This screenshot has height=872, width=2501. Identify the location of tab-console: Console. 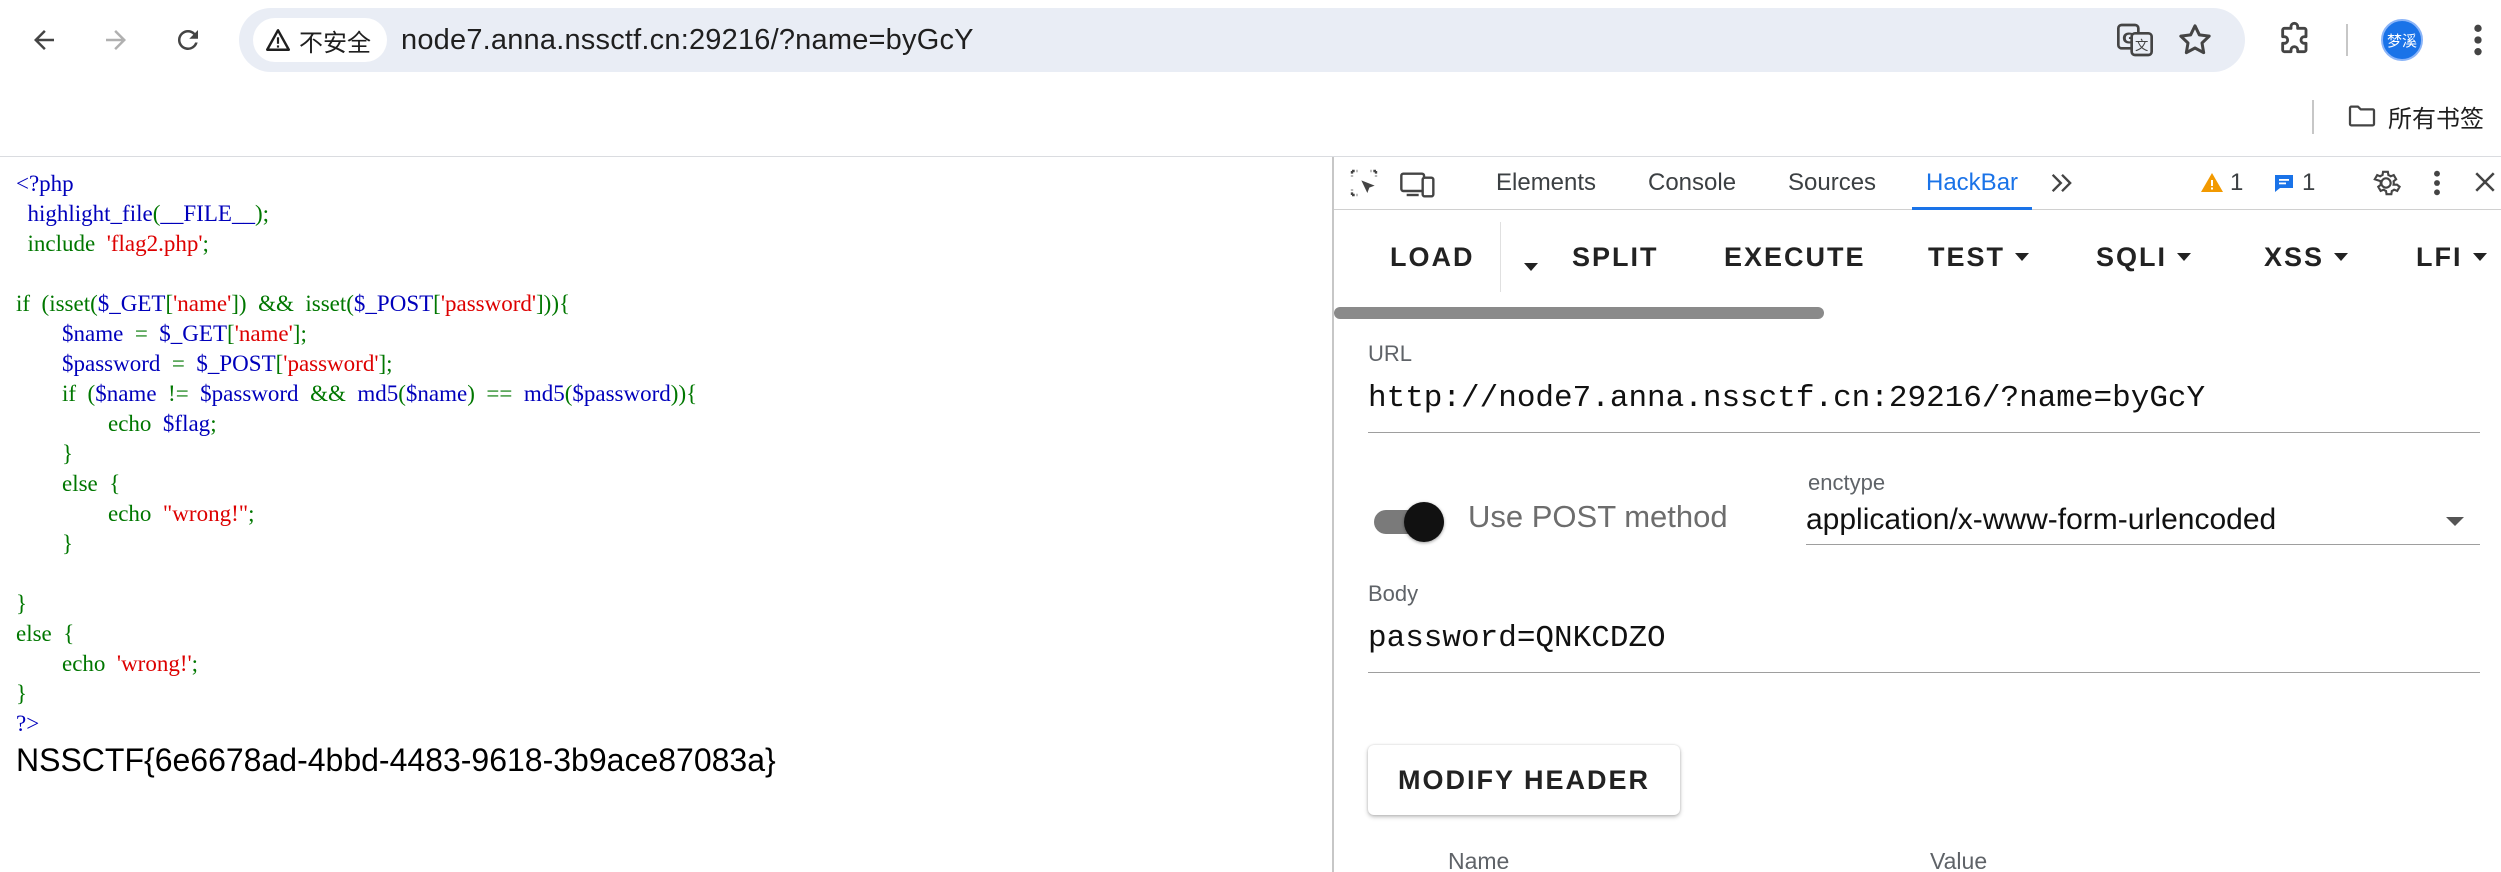
(1692, 183).